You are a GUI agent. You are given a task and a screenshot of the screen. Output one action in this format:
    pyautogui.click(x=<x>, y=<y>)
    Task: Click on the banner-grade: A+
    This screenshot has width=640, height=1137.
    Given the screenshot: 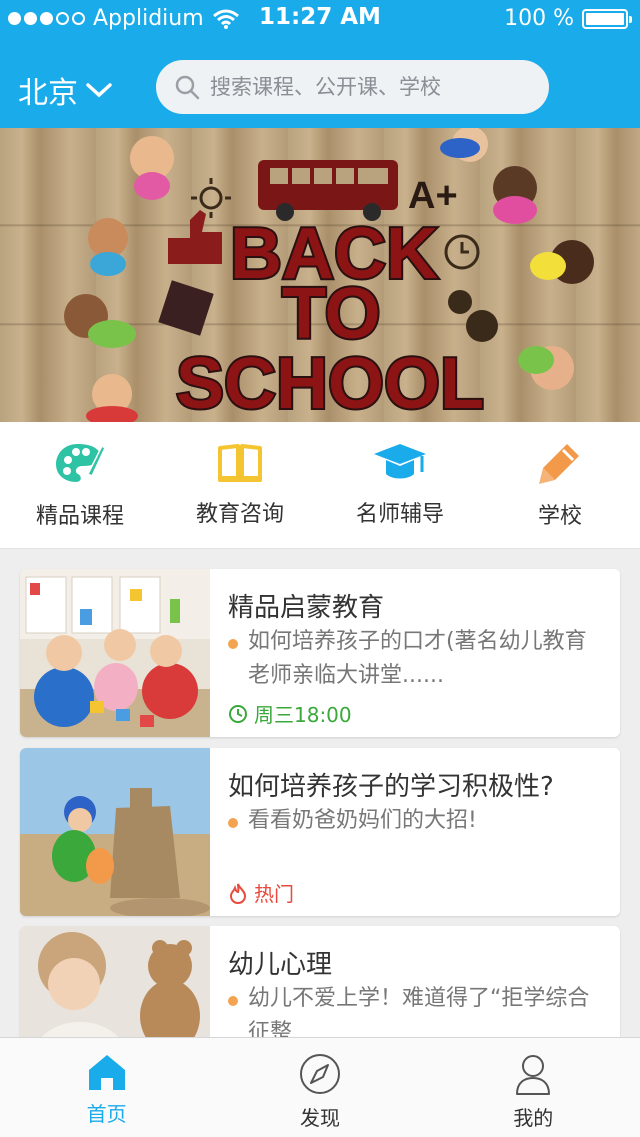 What is the action you would take?
    pyautogui.click(x=433, y=196)
    